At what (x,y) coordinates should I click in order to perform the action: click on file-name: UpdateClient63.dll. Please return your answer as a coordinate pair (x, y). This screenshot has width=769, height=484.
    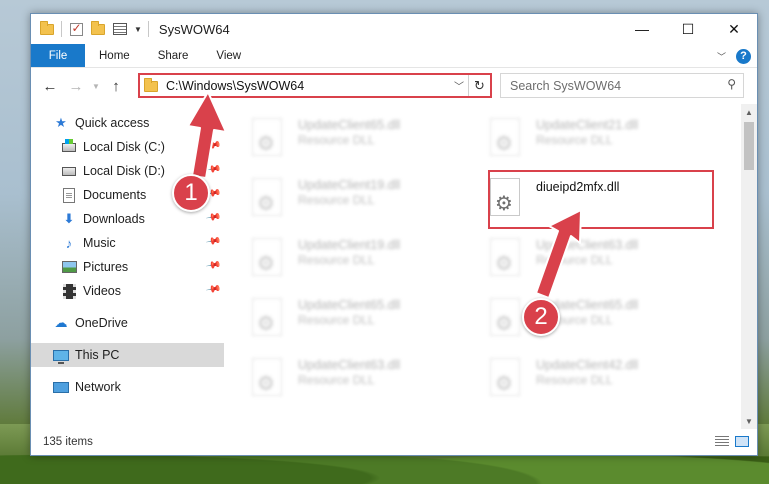
    Looking at the image, I should click on (349, 365).